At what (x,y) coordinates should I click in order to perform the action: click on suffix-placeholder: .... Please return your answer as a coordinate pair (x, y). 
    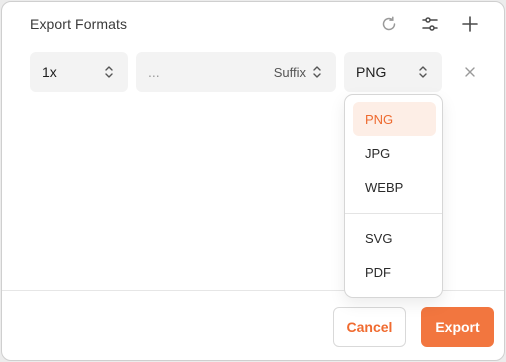
    Looking at the image, I should click on (154, 72).